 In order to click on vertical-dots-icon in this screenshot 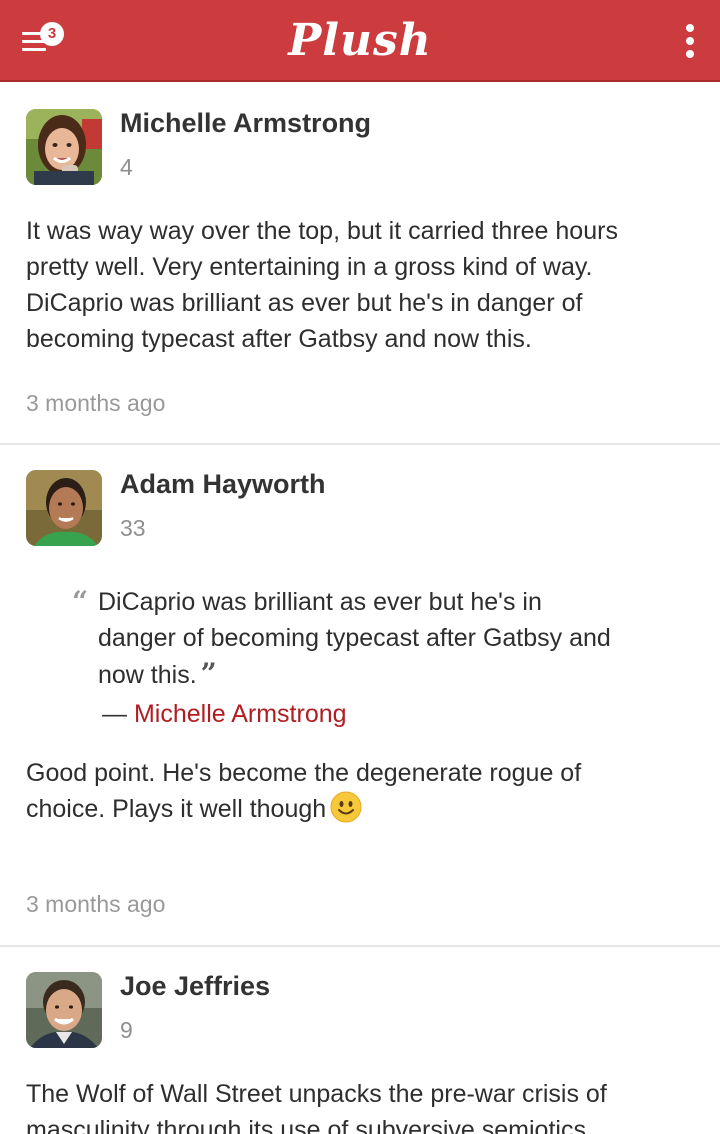, I will do `click(690, 28)`.